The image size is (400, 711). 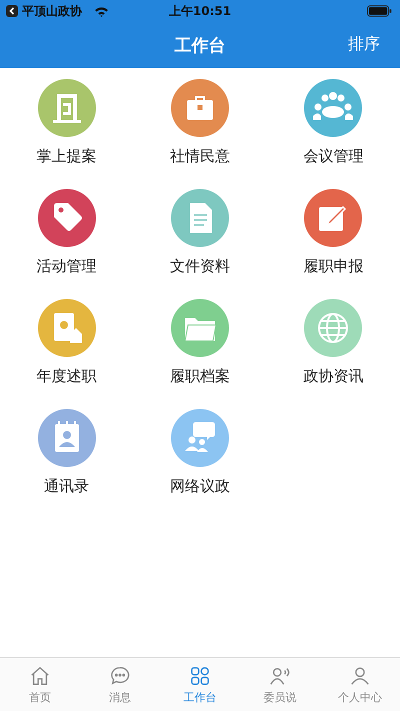 What do you see at coordinates (200, 218) in the screenshot?
I see `document-icon` at bounding box center [200, 218].